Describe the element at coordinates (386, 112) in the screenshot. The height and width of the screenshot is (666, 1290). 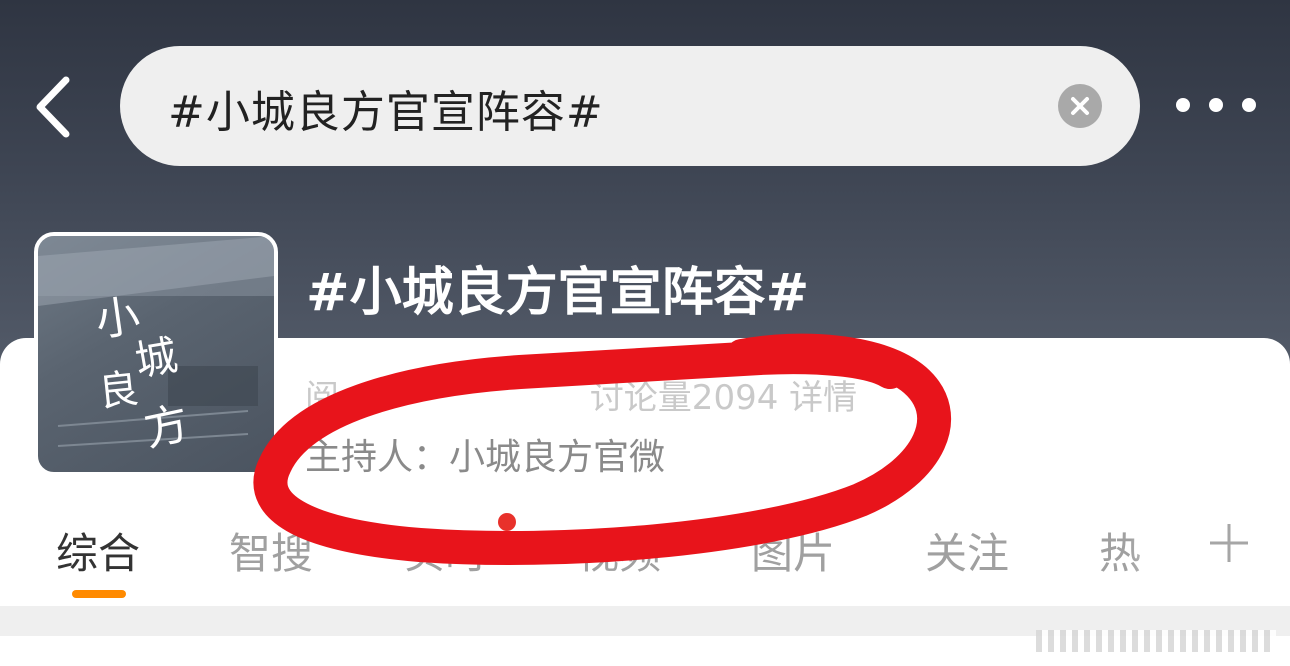
I see `search-query-text: #小城良方官宣阵容#` at that location.